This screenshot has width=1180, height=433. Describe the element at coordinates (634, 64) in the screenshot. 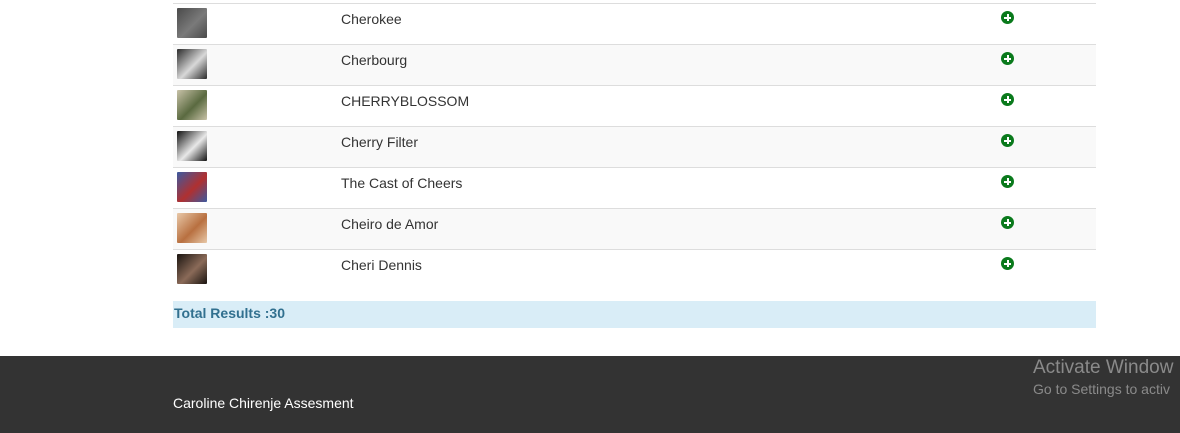

I see `table-row: Cherbourg` at that location.